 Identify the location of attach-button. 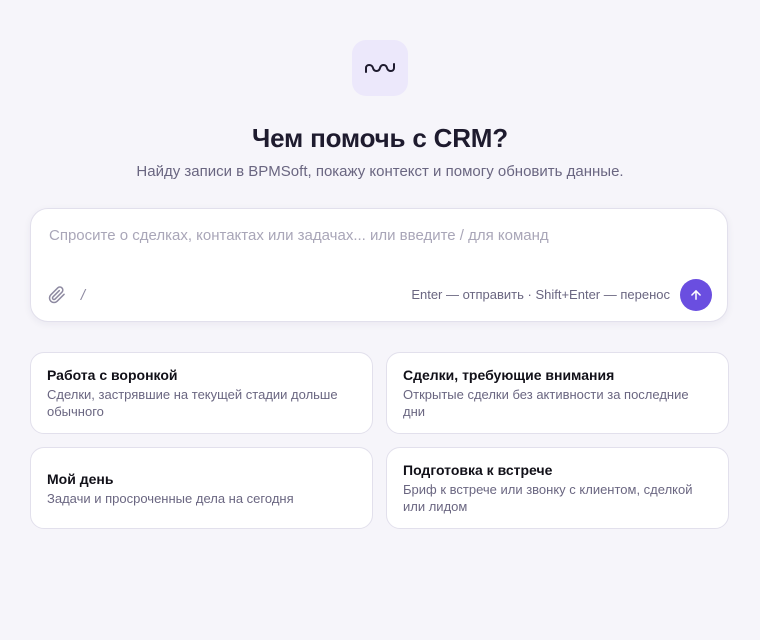
(57, 295).